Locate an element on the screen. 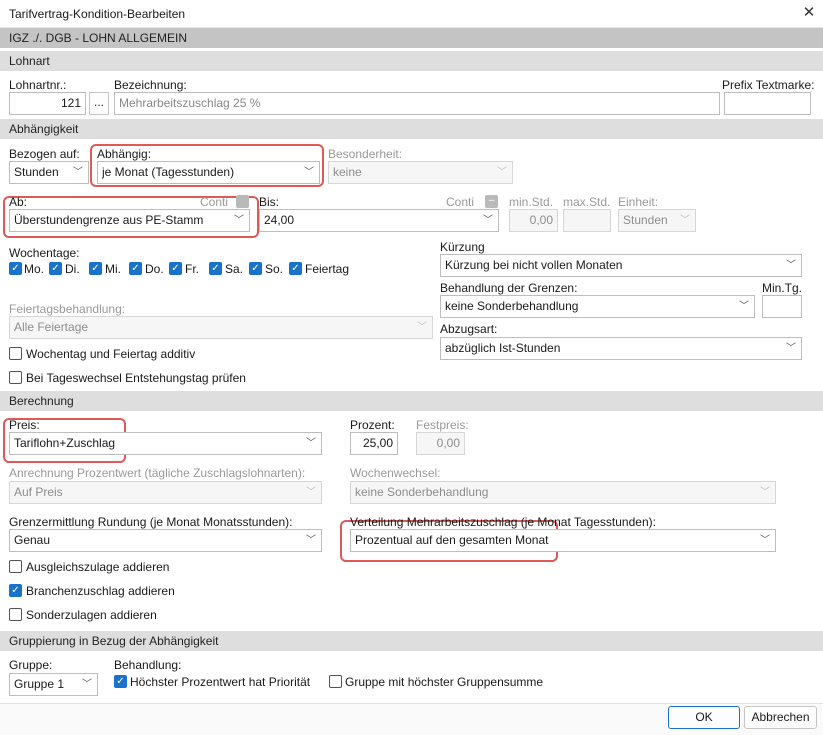  day-label-do: Do. is located at coordinates (154, 269).